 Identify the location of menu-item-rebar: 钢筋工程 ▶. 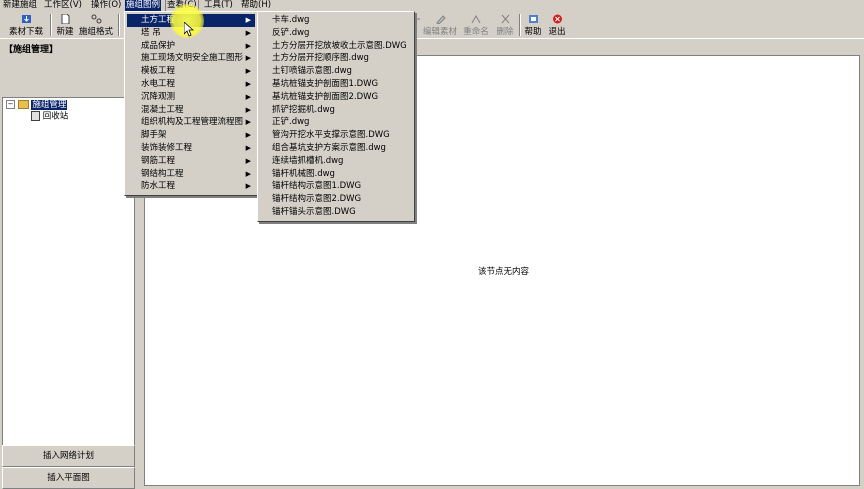
(191, 161).